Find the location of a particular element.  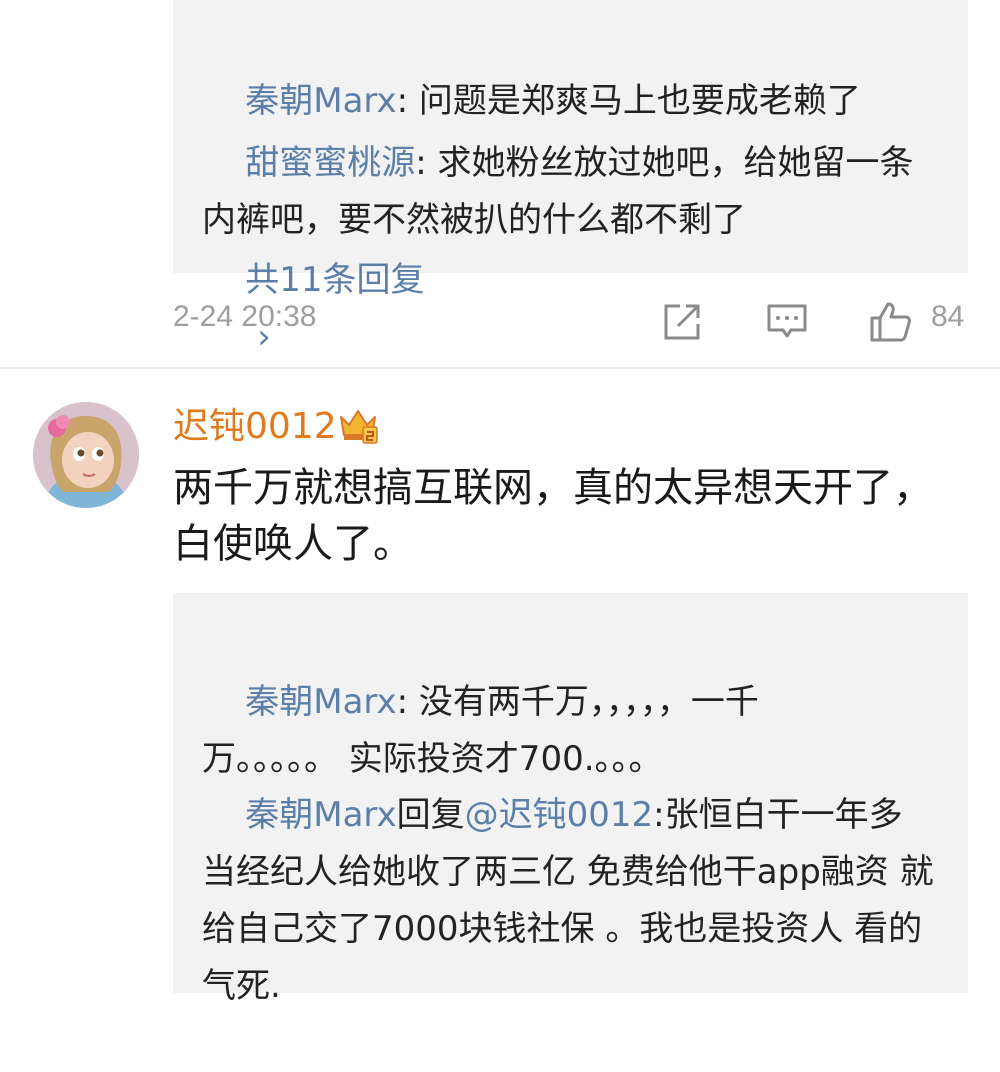

reply-username: 甜蜜蜜桃源 is located at coordinates (330, 163).